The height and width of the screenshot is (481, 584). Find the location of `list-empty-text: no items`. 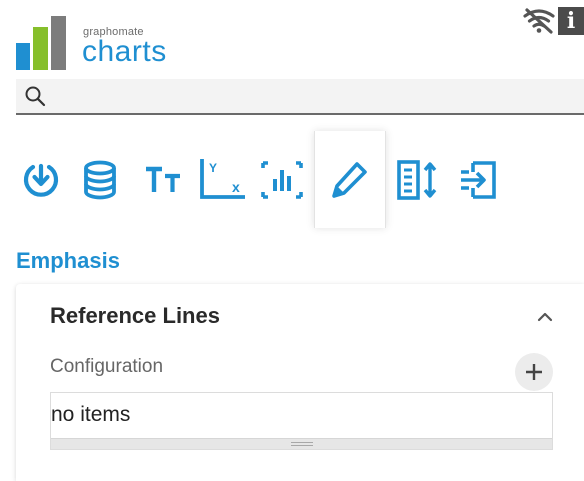

list-empty-text: no items is located at coordinates (91, 414).